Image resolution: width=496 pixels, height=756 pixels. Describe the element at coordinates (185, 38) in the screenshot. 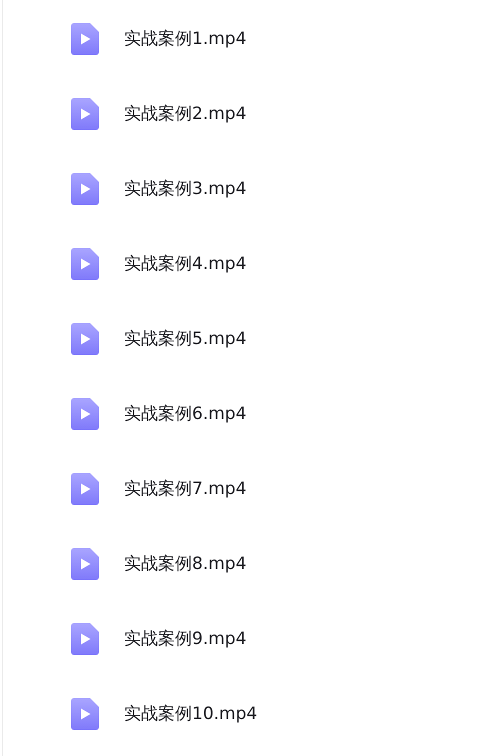

I see `file-name: 实战案例1.mp4` at that location.